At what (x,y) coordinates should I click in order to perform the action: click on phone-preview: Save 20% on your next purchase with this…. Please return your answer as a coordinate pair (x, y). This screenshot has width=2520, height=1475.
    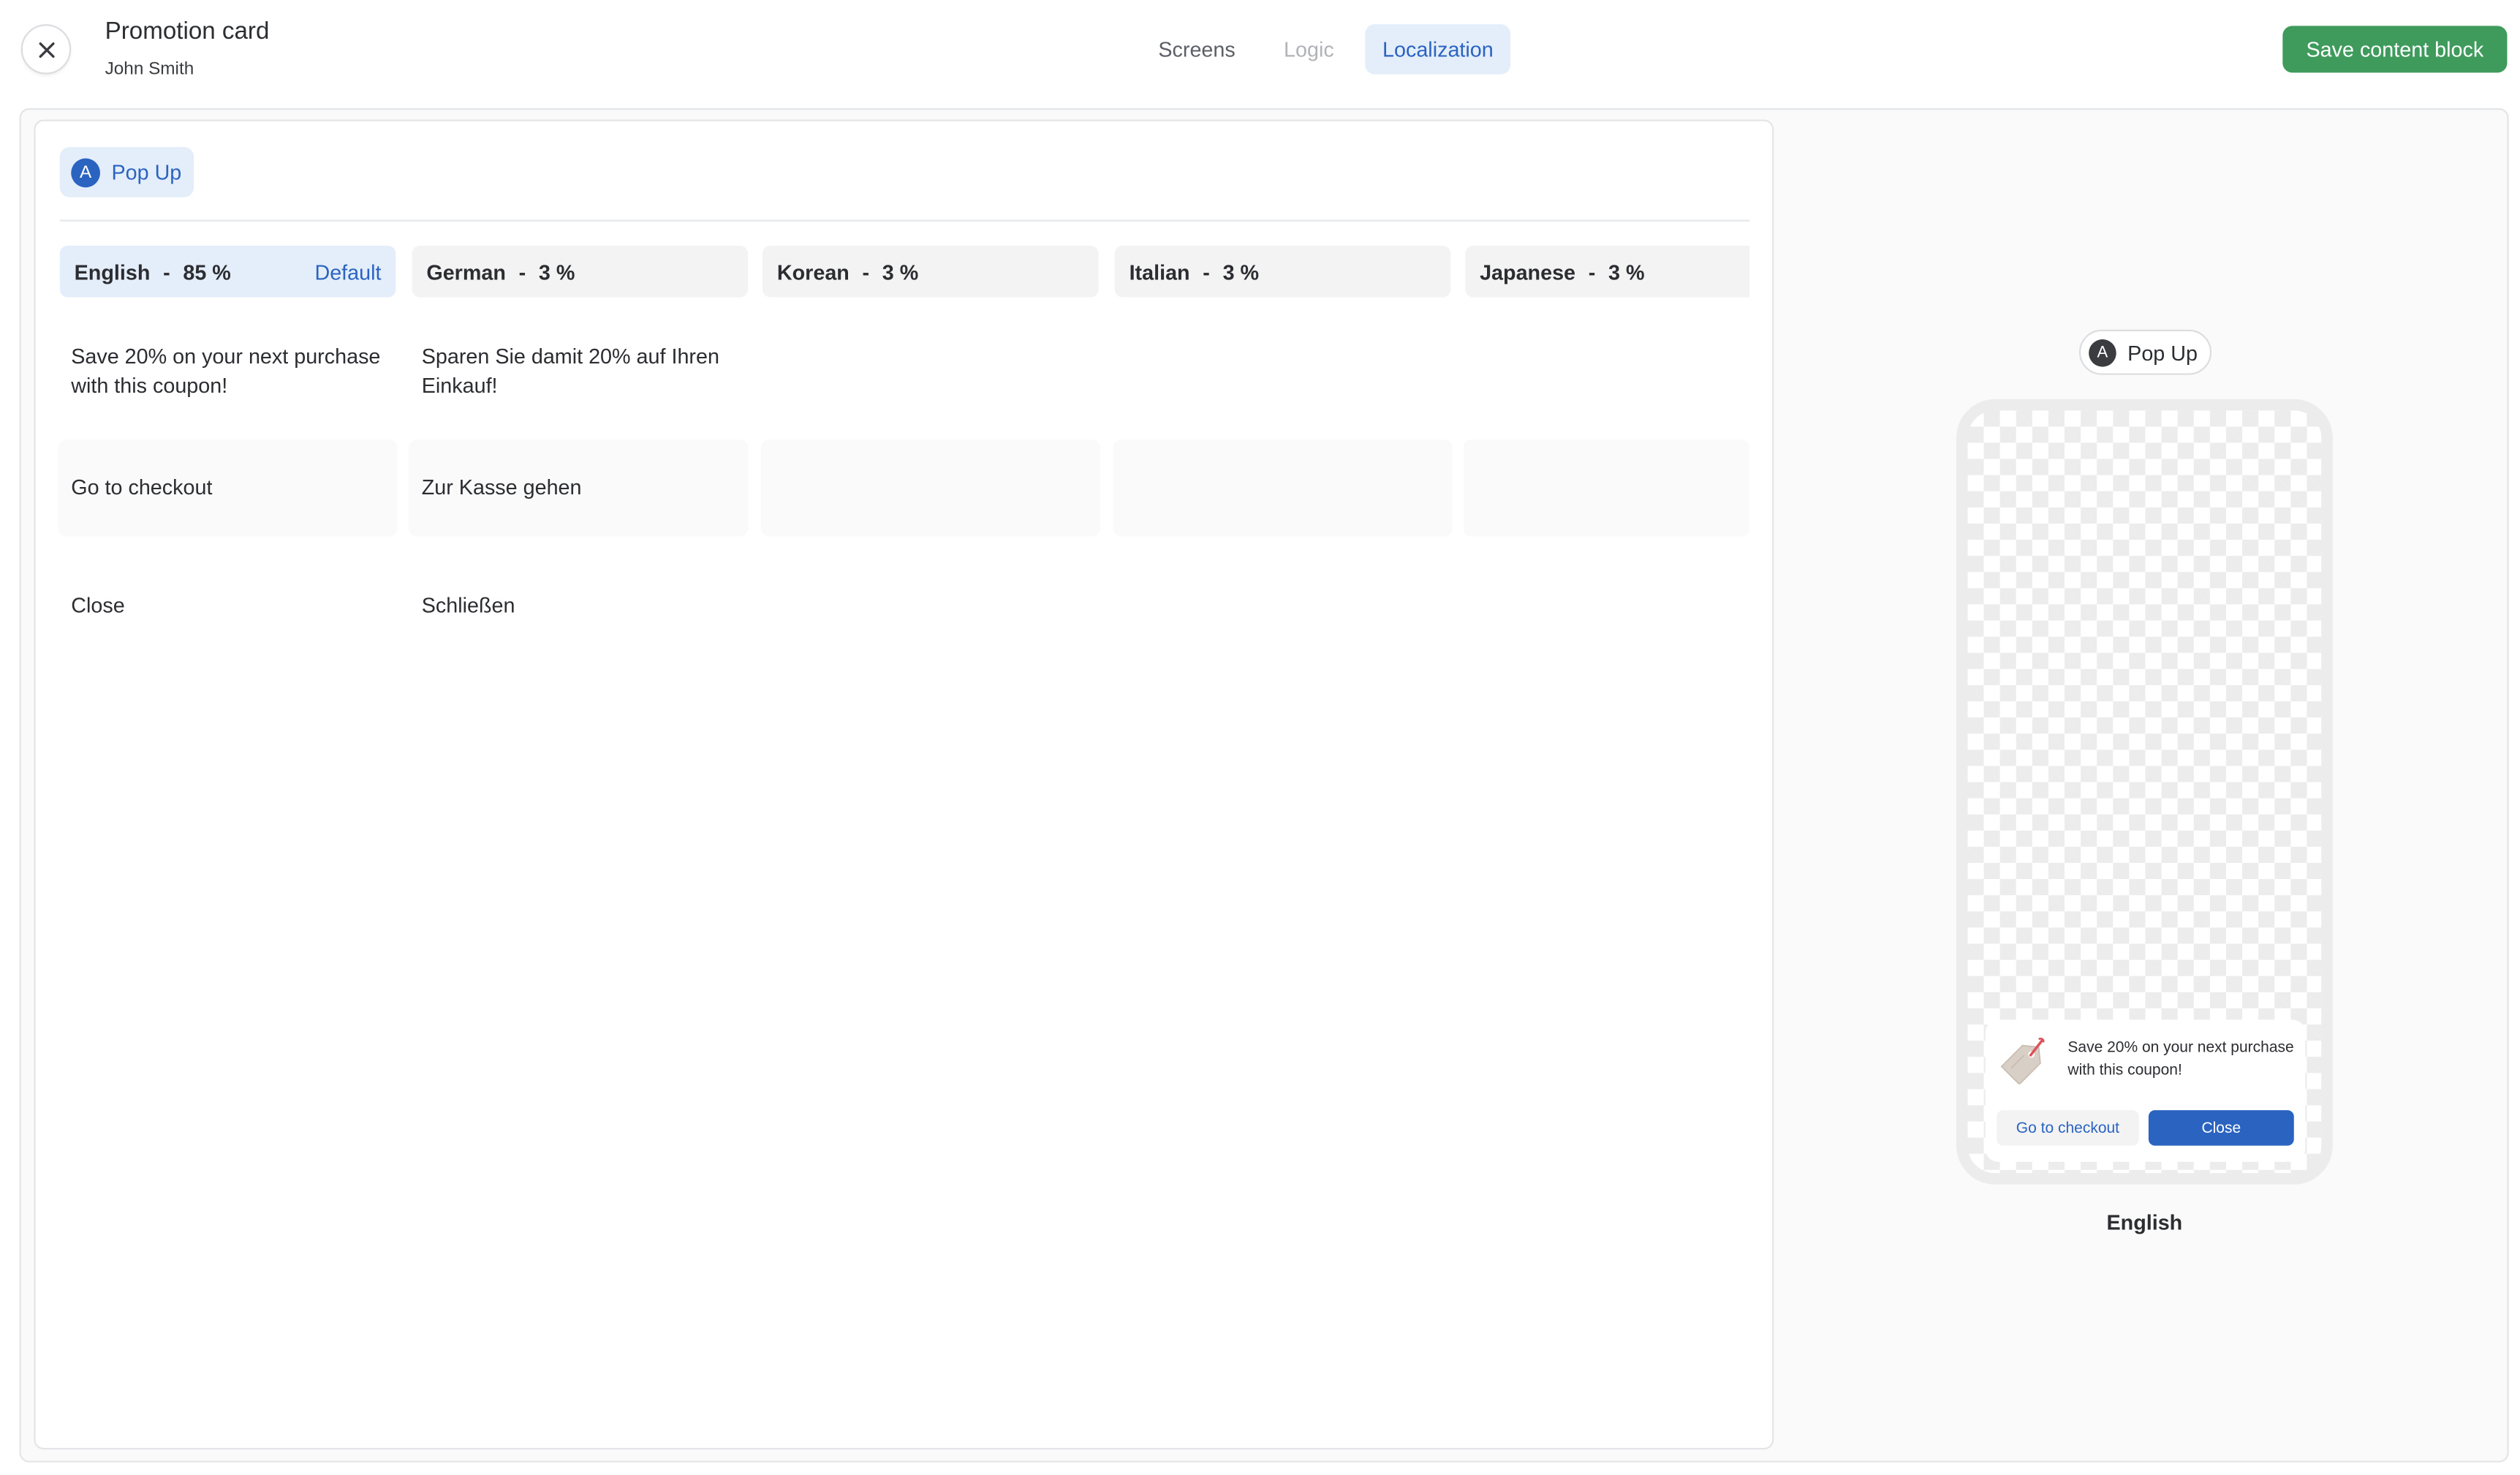
    Looking at the image, I should click on (2144, 792).